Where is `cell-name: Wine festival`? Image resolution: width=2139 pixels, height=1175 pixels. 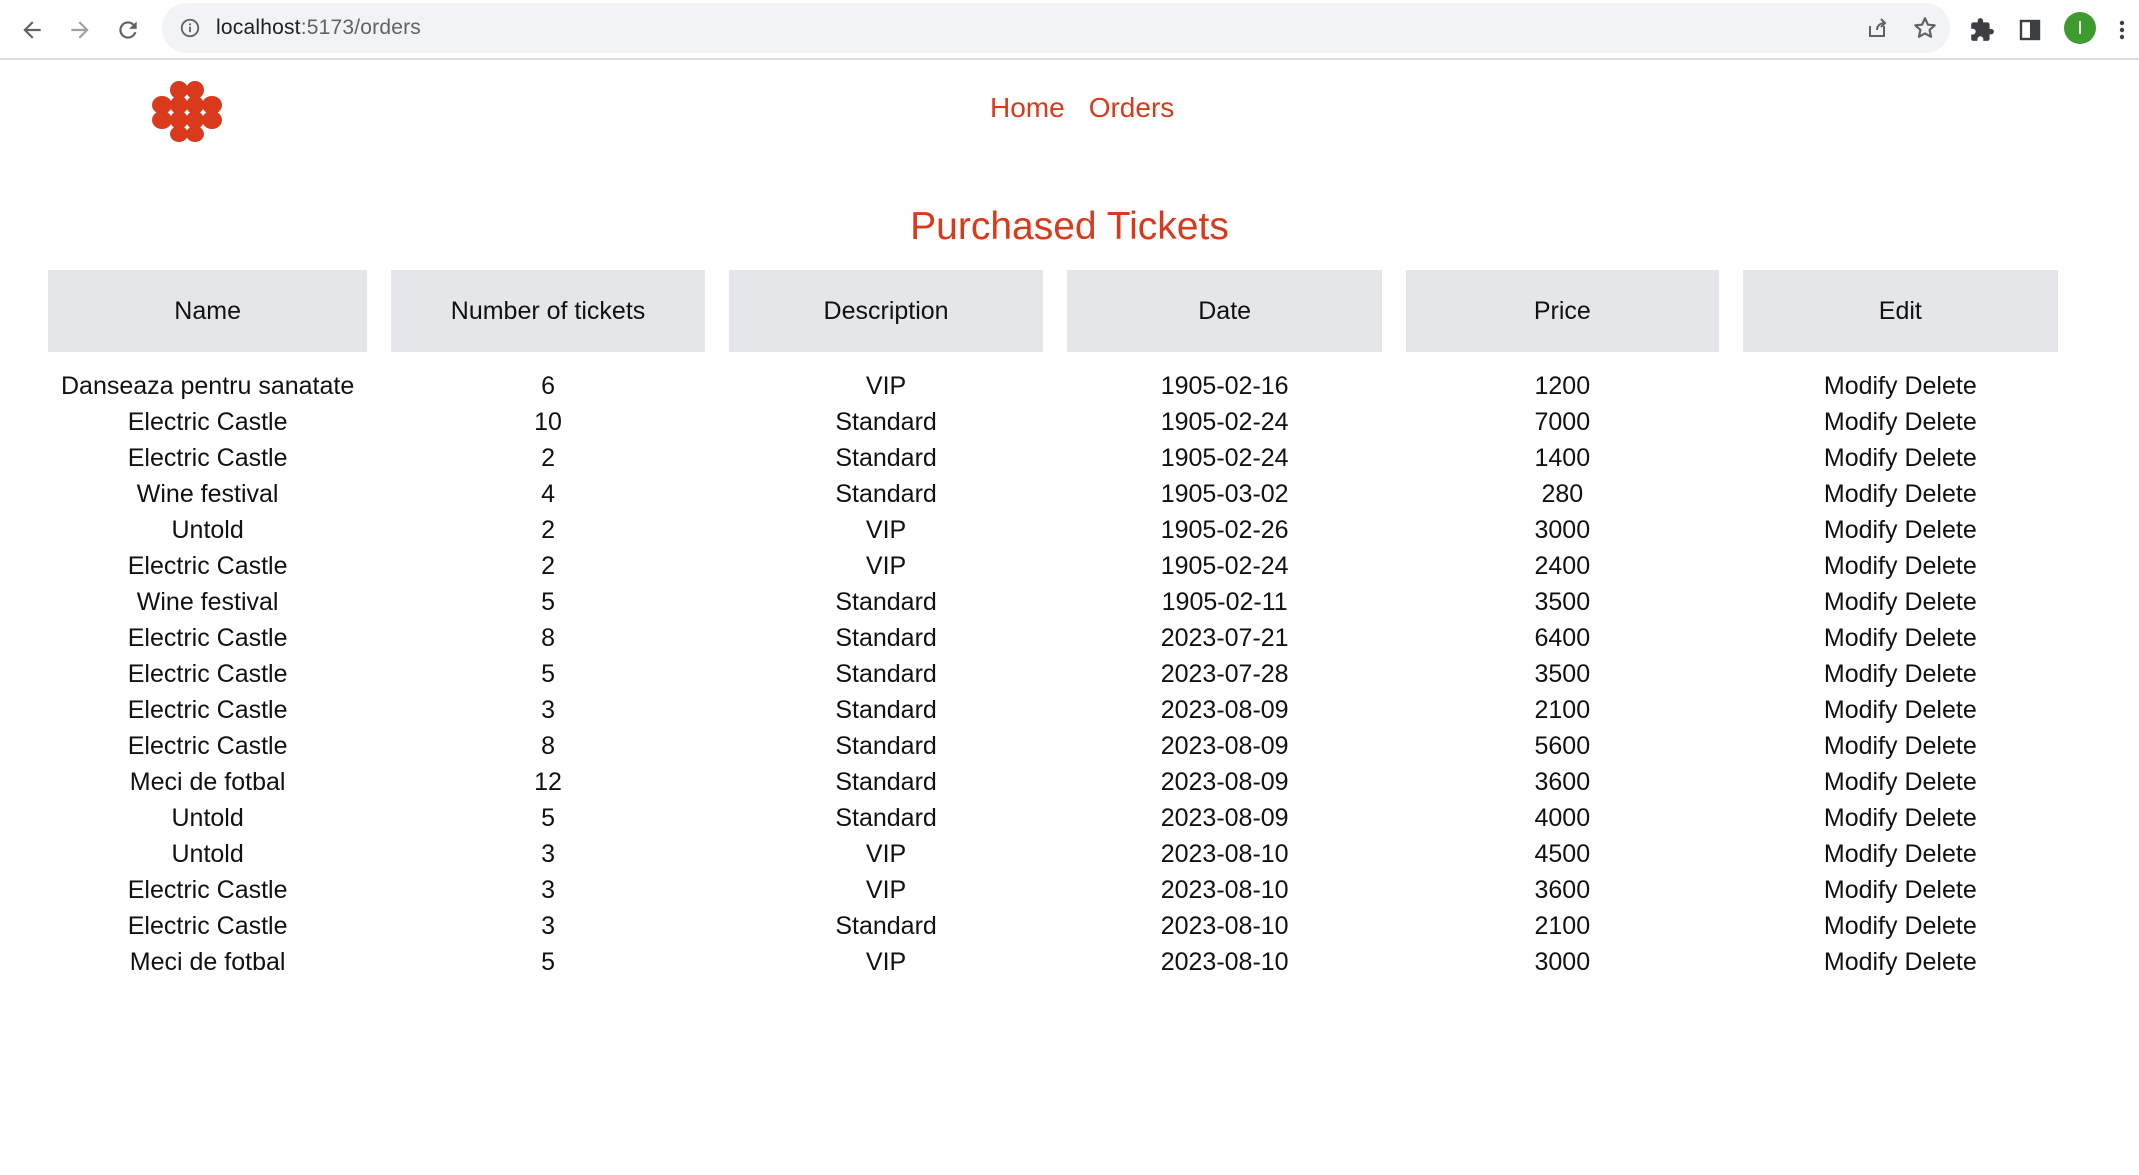
cell-name: Wine festival is located at coordinates (207, 601).